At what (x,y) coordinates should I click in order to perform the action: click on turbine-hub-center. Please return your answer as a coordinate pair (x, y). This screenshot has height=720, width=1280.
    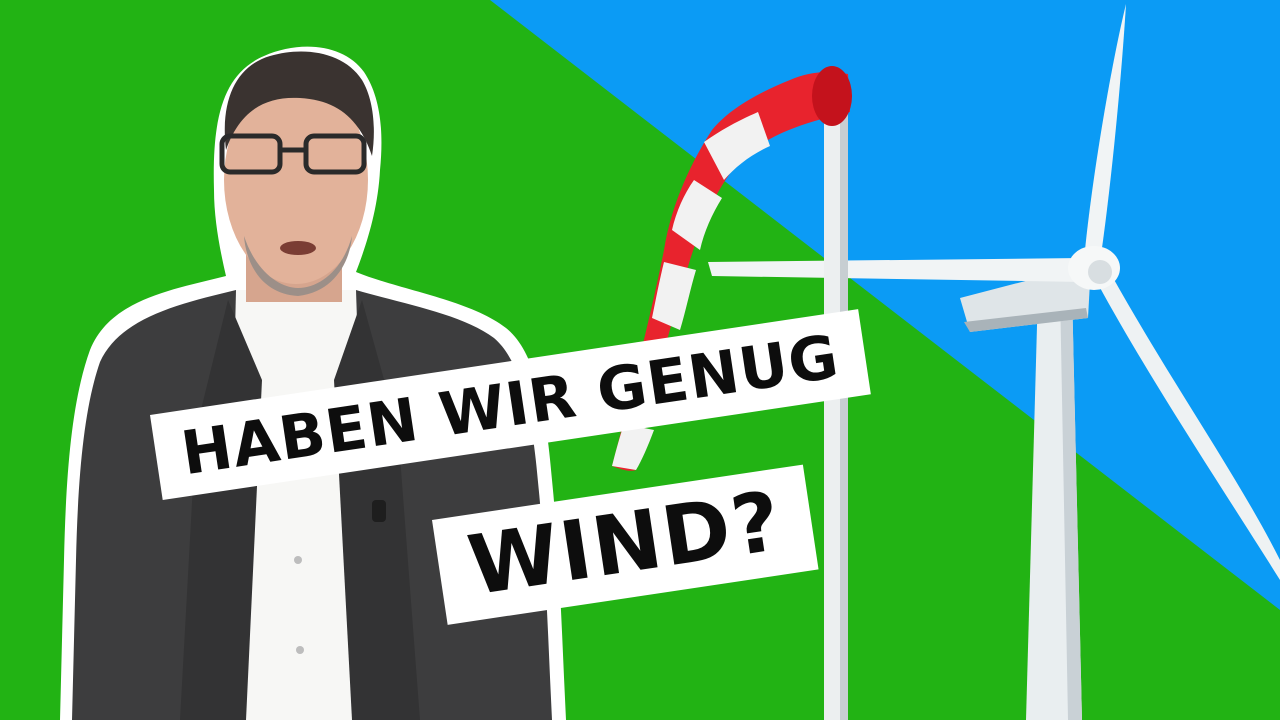
    Looking at the image, I should click on (1100, 272).